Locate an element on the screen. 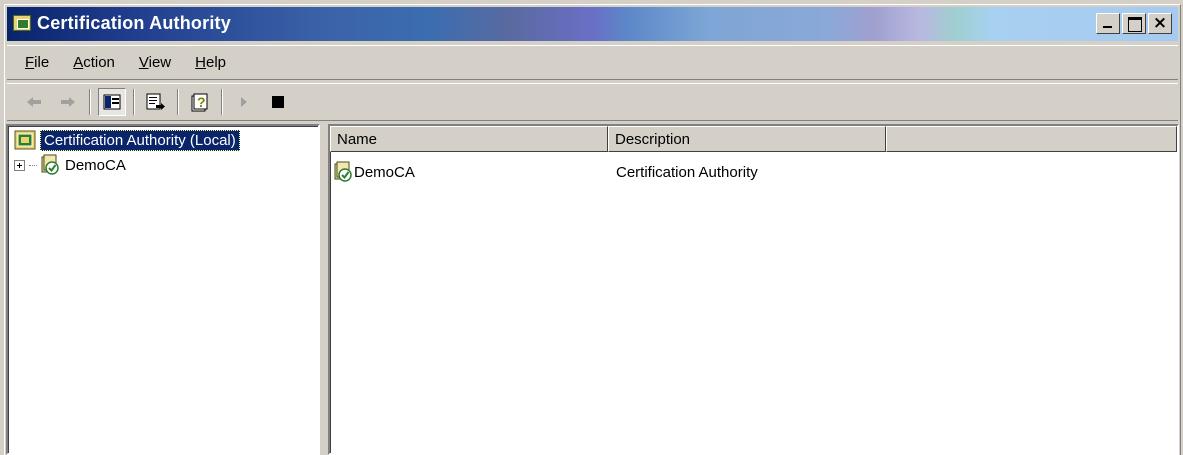 This screenshot has height=455, width=1183. list-item: DemoCA Certification Authority is located at coordinates (545, 172).